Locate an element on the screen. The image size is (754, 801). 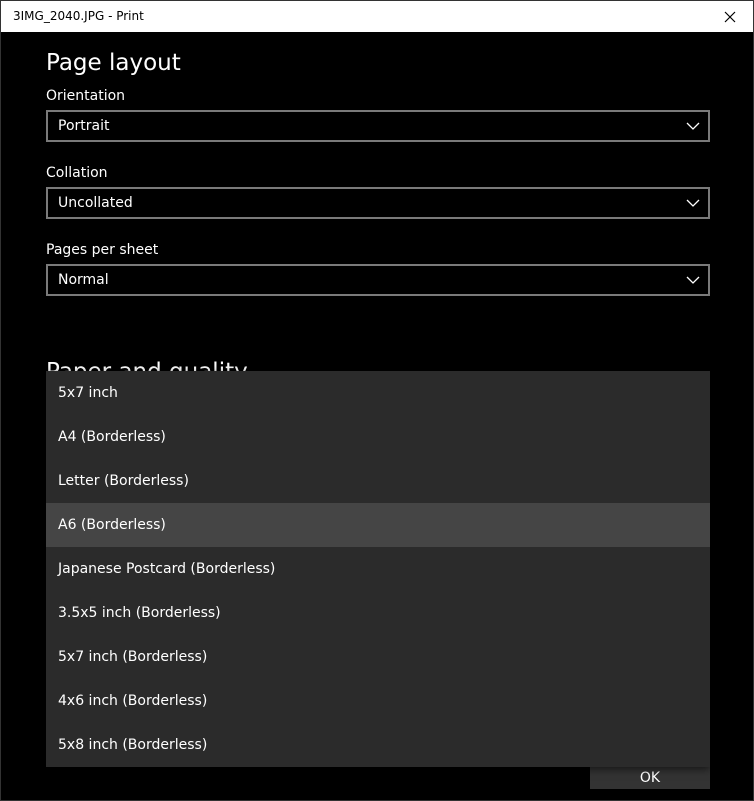
close-button is located at coordinates (730, 16).